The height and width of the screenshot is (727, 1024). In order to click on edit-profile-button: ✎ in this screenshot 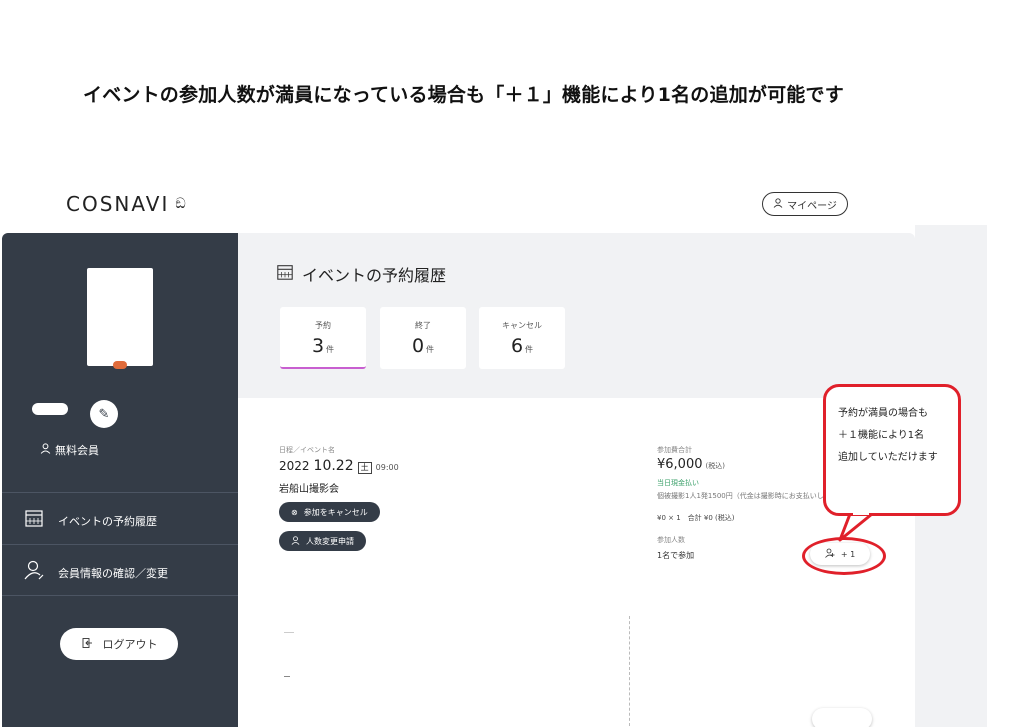, I will do `click(104, 414)`.